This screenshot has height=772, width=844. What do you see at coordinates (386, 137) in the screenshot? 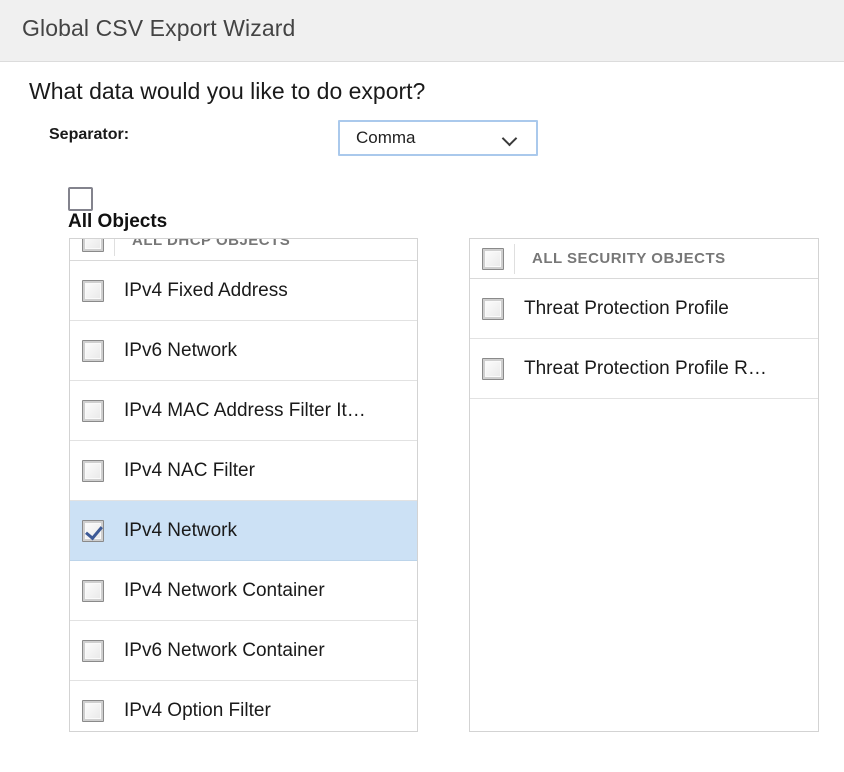
I see `separator-select-value: Comma` at bounding box center [386, 137].